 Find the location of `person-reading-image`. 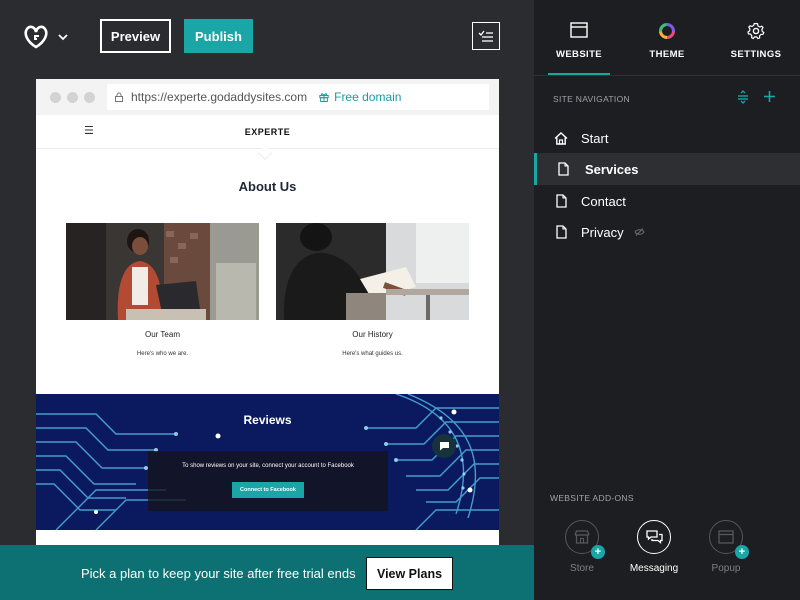

person-reading-image is located at coordinates (372, 271).